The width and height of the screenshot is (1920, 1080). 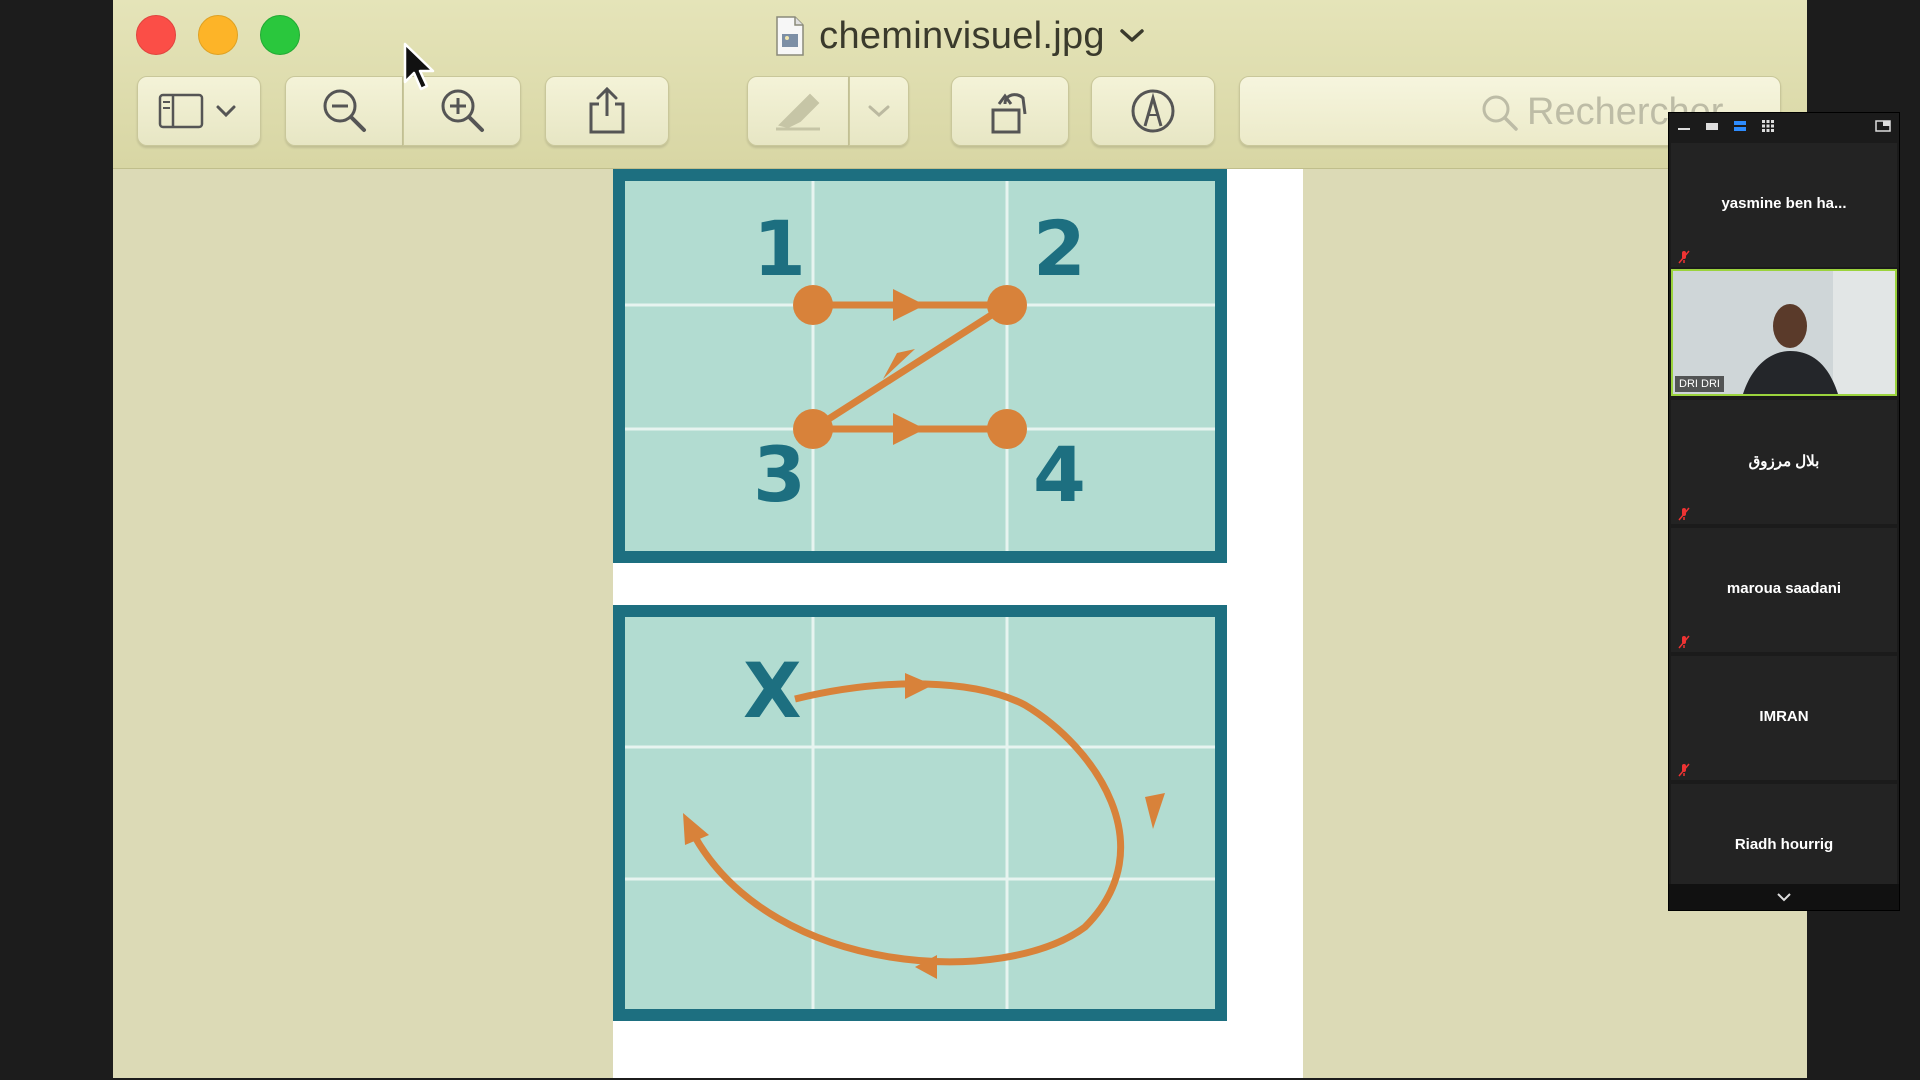 What do you see at coordinates (1883, 126) in the screenshot?
I see `pop-out-panel-icon` at bounding box center [1883, 126].